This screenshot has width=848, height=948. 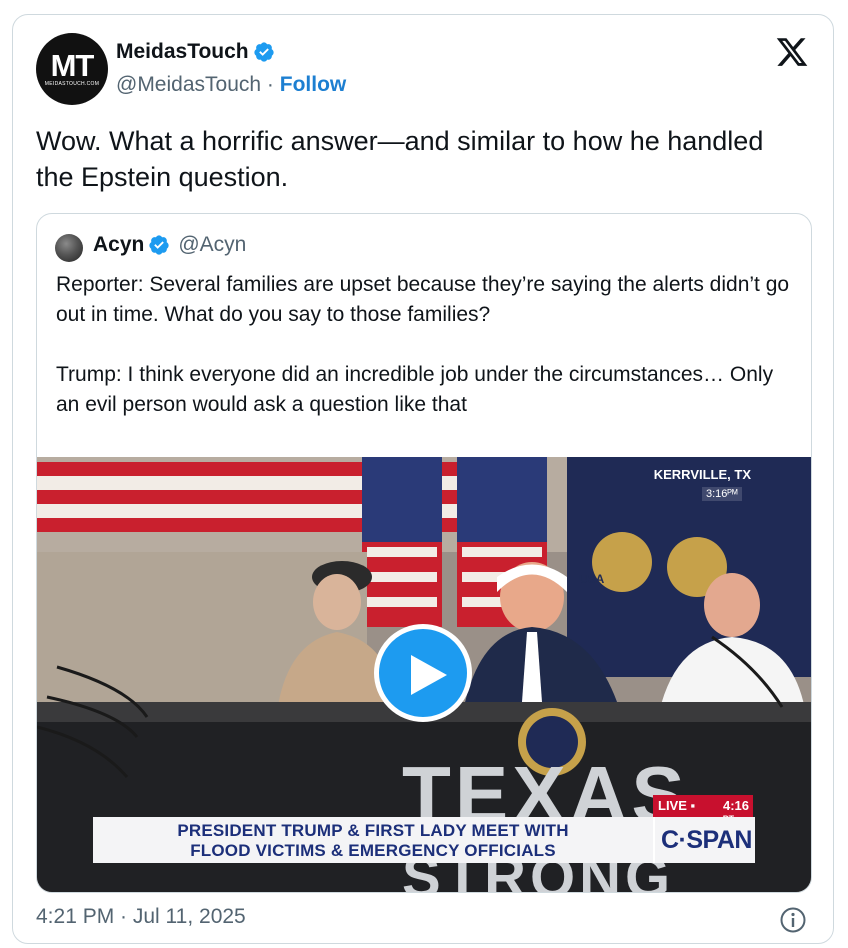 I want to click on chyron-line-1: PRESIDENT TRUMP & FIRST LADY MEET WITH, so click(x=373, y=830).